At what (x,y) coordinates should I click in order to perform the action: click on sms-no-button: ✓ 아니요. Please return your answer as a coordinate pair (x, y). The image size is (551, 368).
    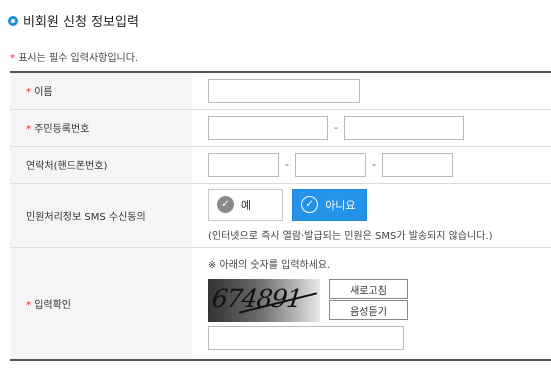
    Looking at the image, I should click on (330, 204).